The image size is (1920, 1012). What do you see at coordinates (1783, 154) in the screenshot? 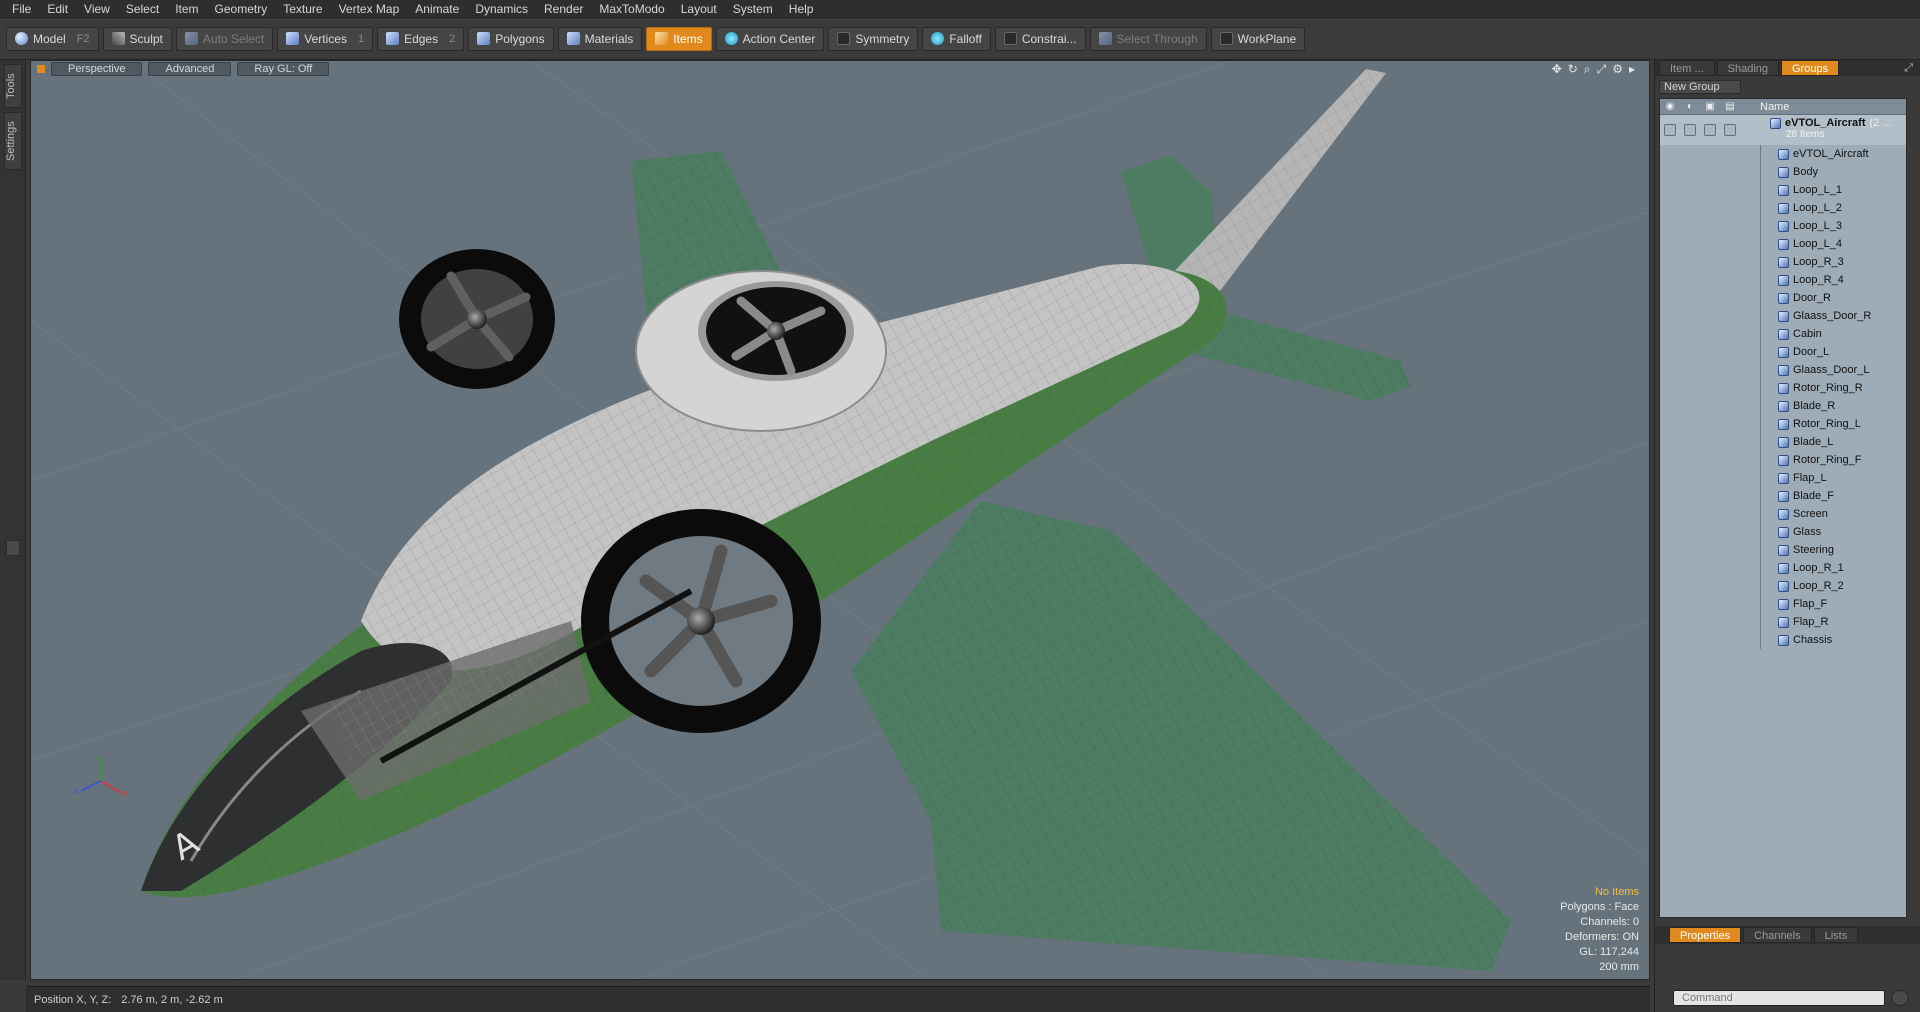
I see `group-item-row: eVTOL_Aircraft` at bounding box center [1783, 154].